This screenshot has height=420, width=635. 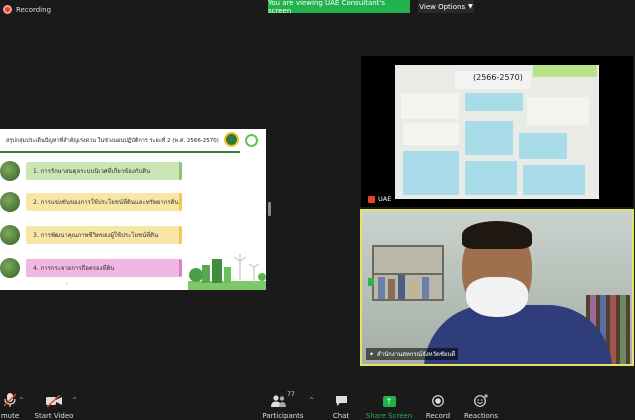 I want to click on panel-splitter-handle, so click(x=269, y=209).